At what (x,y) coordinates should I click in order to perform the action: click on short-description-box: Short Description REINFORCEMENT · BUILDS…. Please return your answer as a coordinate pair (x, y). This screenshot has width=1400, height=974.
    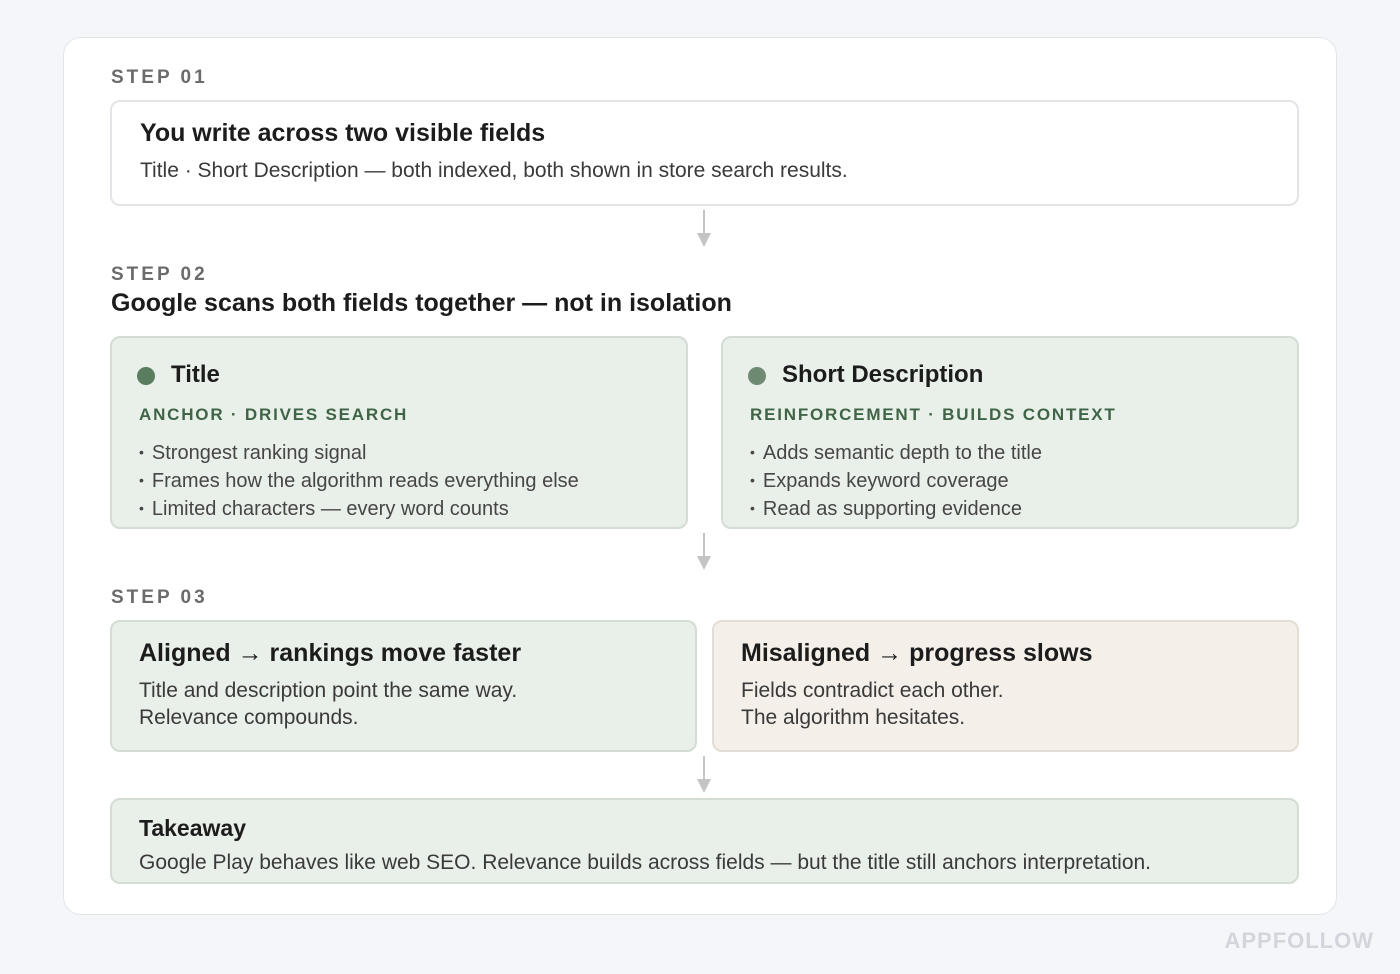
    Looking at the image, I should click on (1010, 432).